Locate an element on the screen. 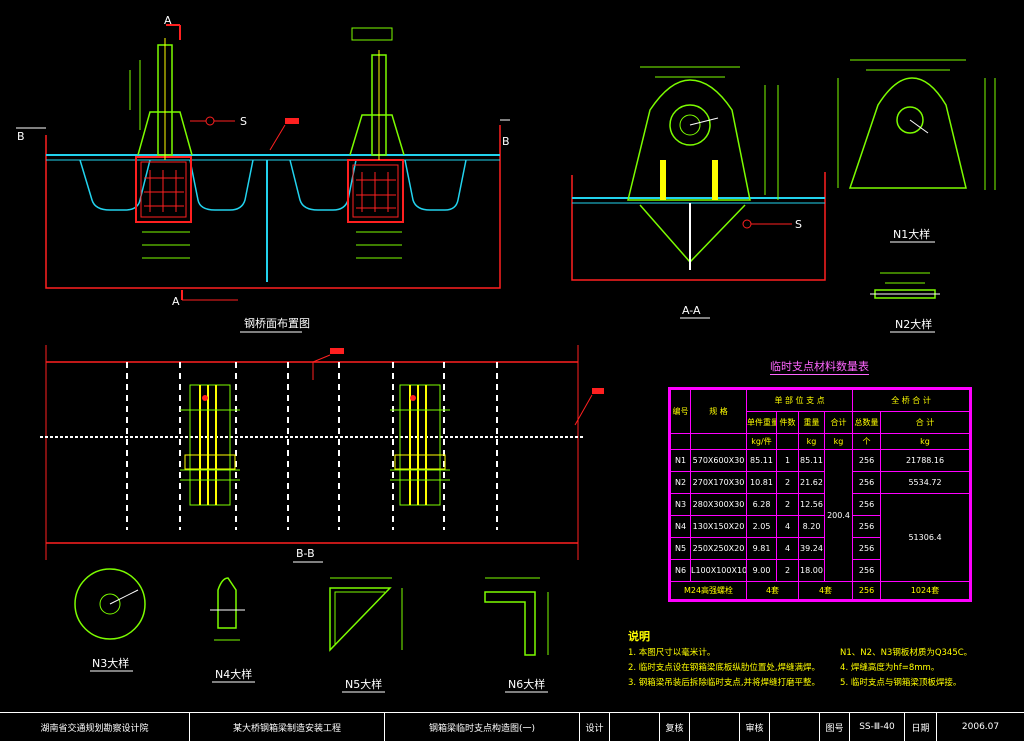 The image size is (1024, 741). note-line: 2. 临时支点设在钢箱梁底板纵肋位置处,焊缝满焊。 is located at coordinates (724, 668).